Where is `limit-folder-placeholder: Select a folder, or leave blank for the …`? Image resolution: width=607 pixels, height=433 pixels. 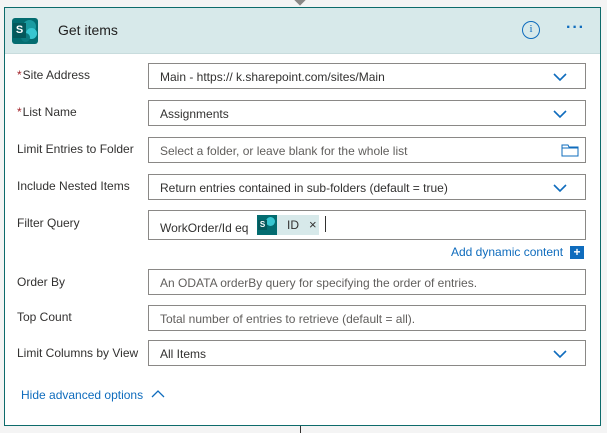 limit-folder-placeholder: Select a folder, or leave blank for the … is located at coordinates (284, 151).